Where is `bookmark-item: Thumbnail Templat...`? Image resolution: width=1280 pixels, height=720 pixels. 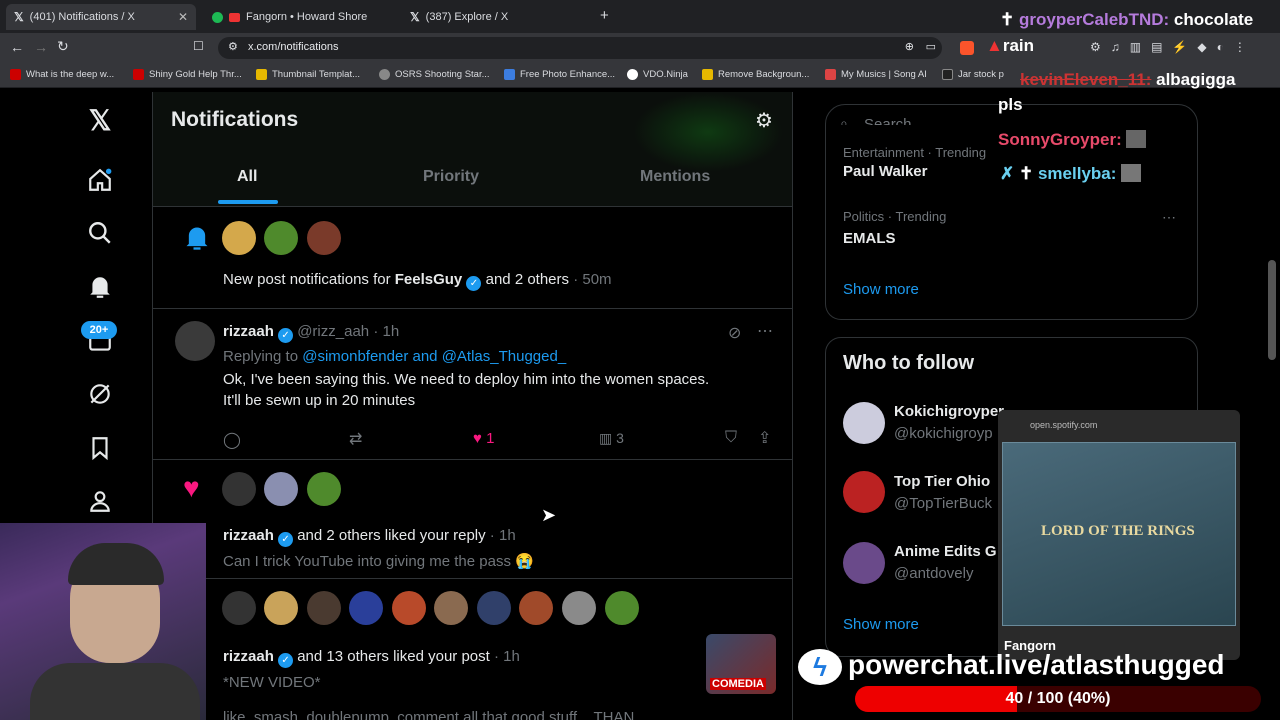 bookmark-item: Thumbnail Templat... is located at coordinates (308, 74).